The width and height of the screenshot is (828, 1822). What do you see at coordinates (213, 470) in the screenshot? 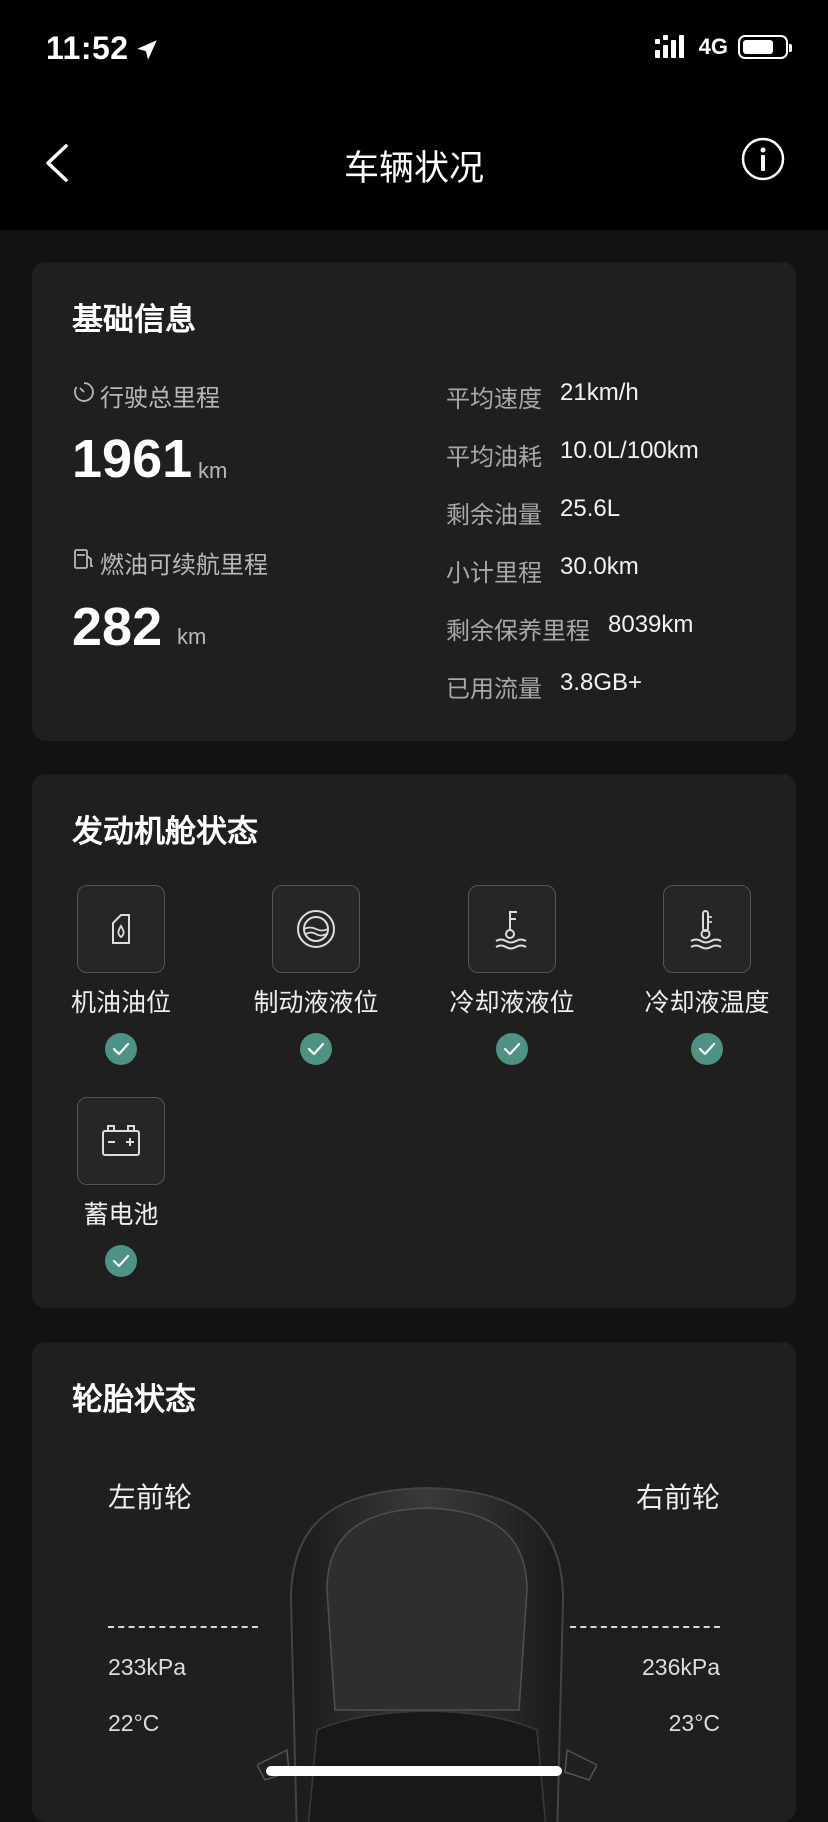
I see `total-mileage-unit: km` at bounding box center [213, 470].